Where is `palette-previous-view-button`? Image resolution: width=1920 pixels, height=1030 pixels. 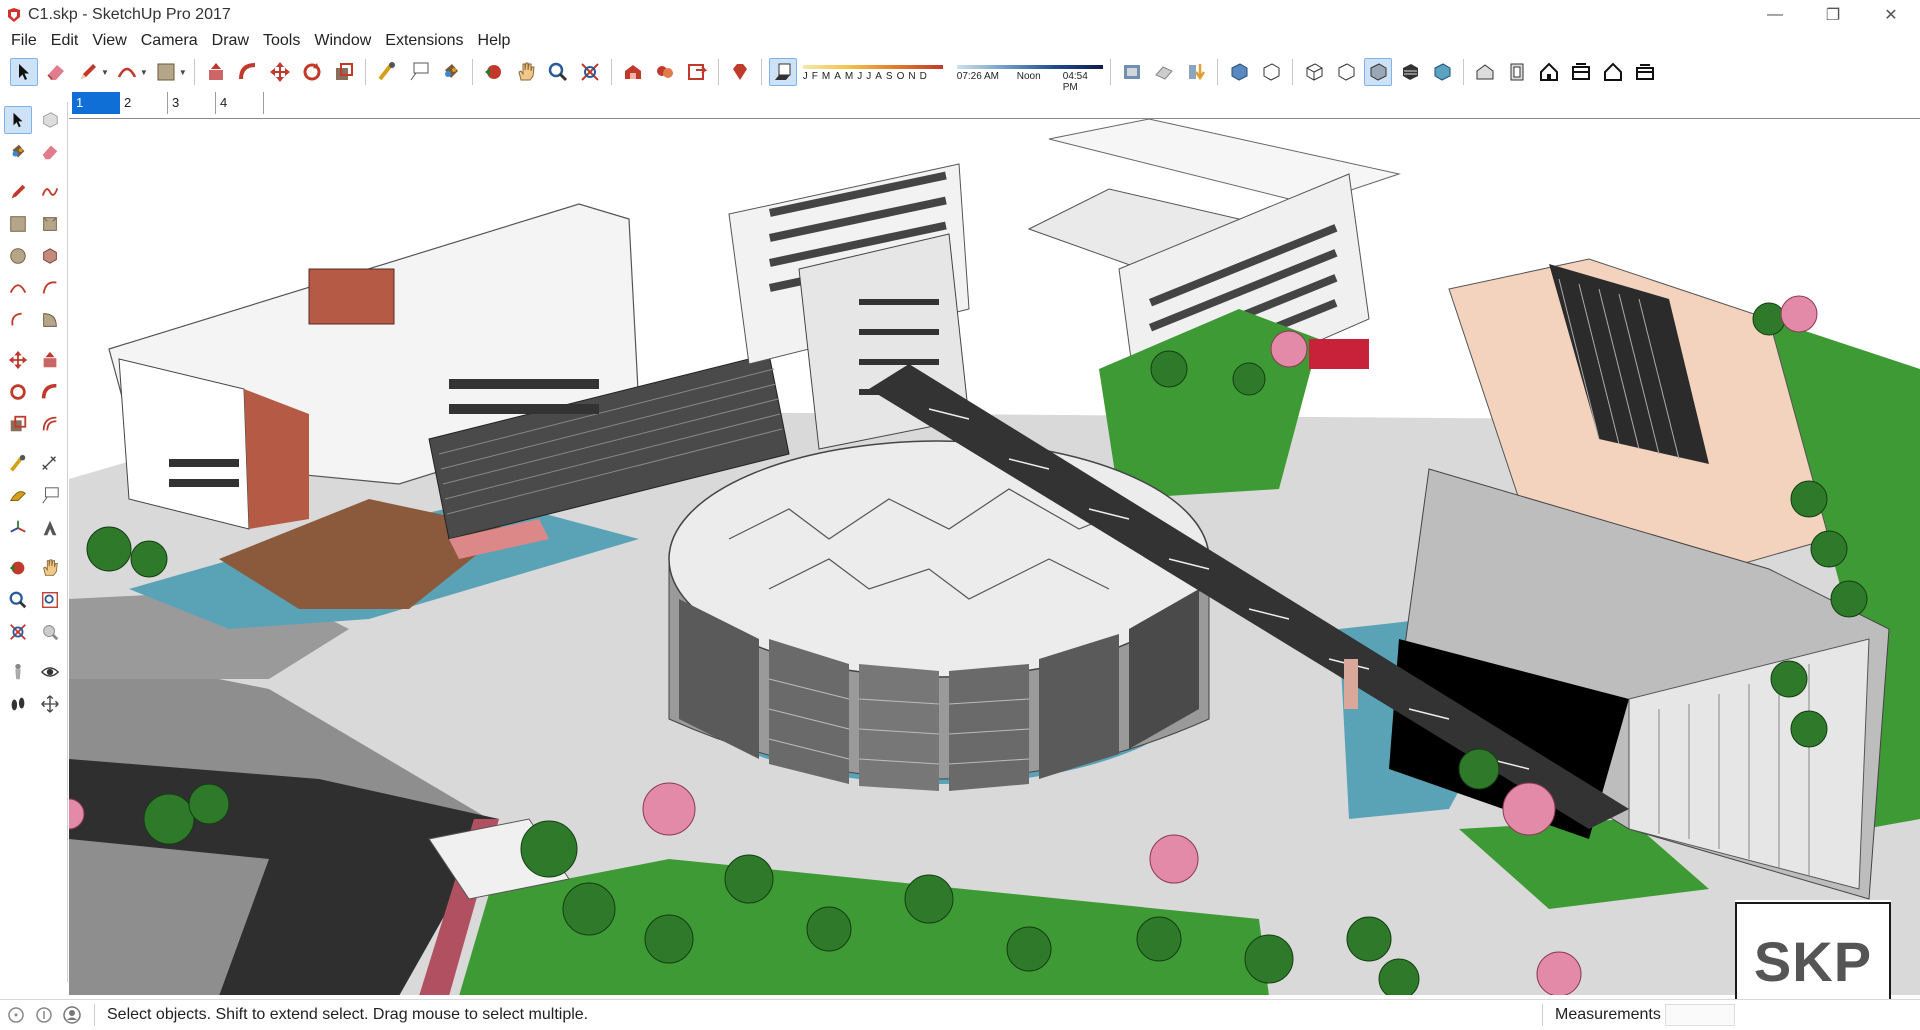 palette-previous-view-button is located at coordinates (50, 632).